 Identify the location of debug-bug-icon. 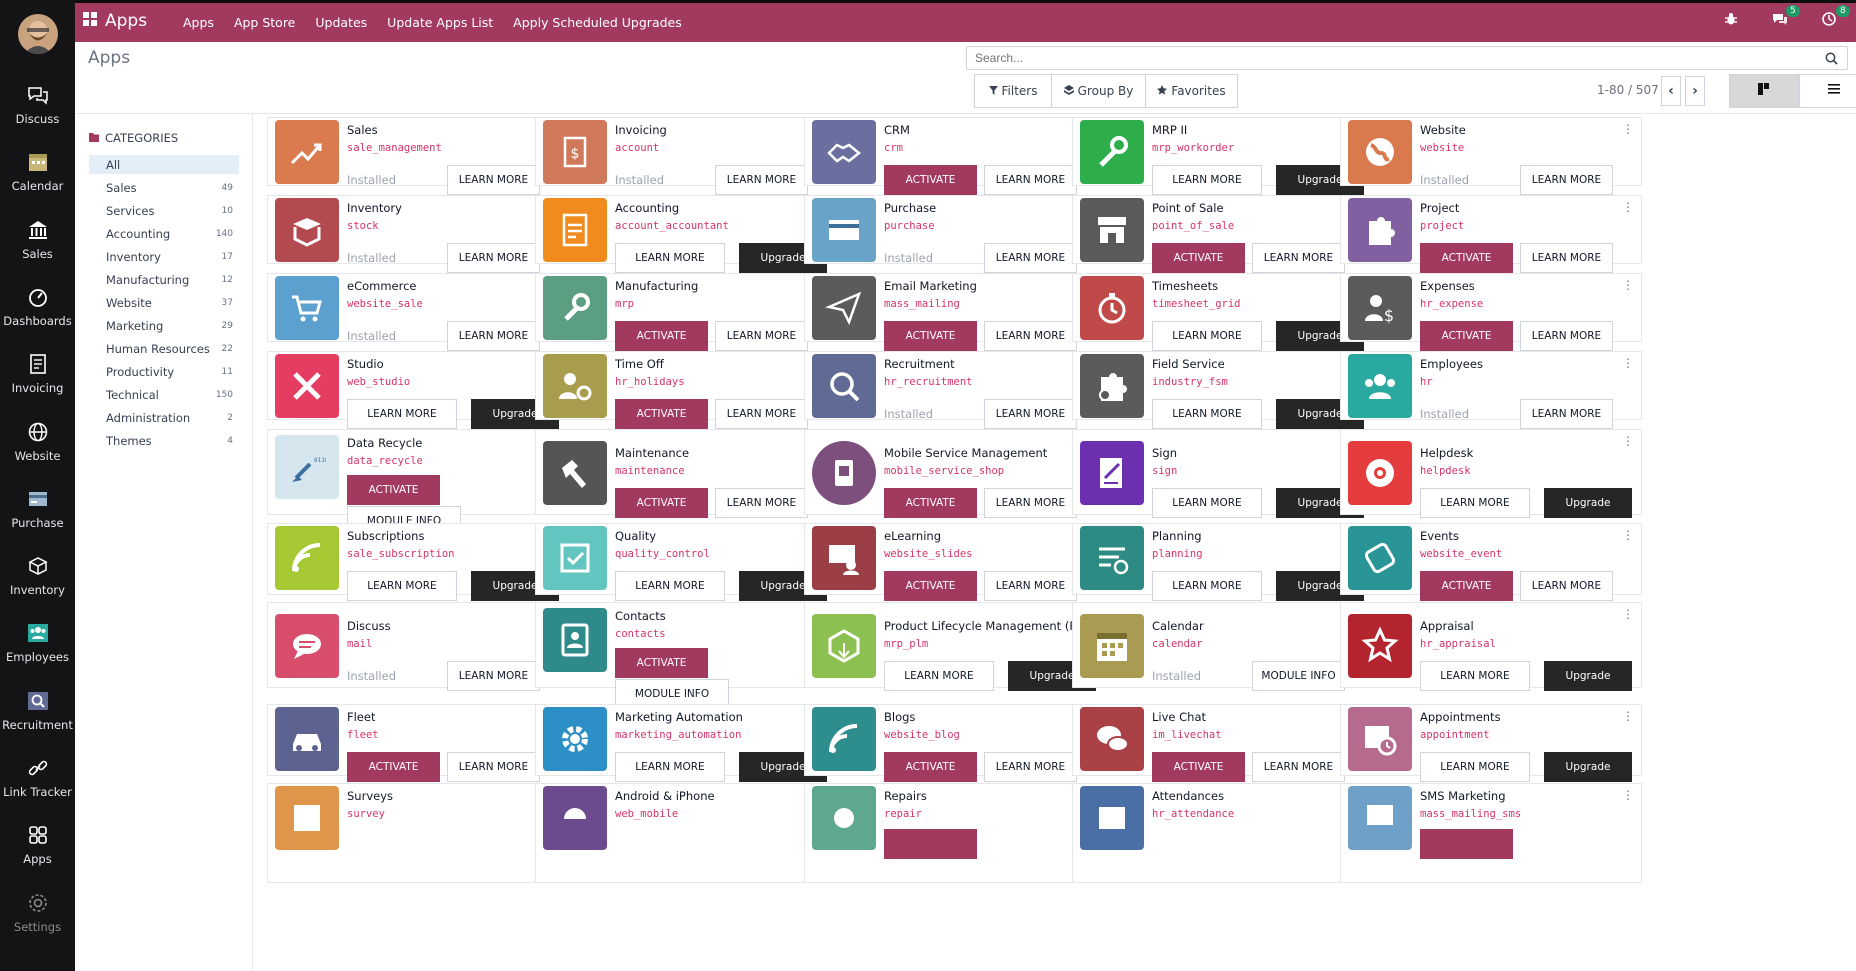
(1731, 20).